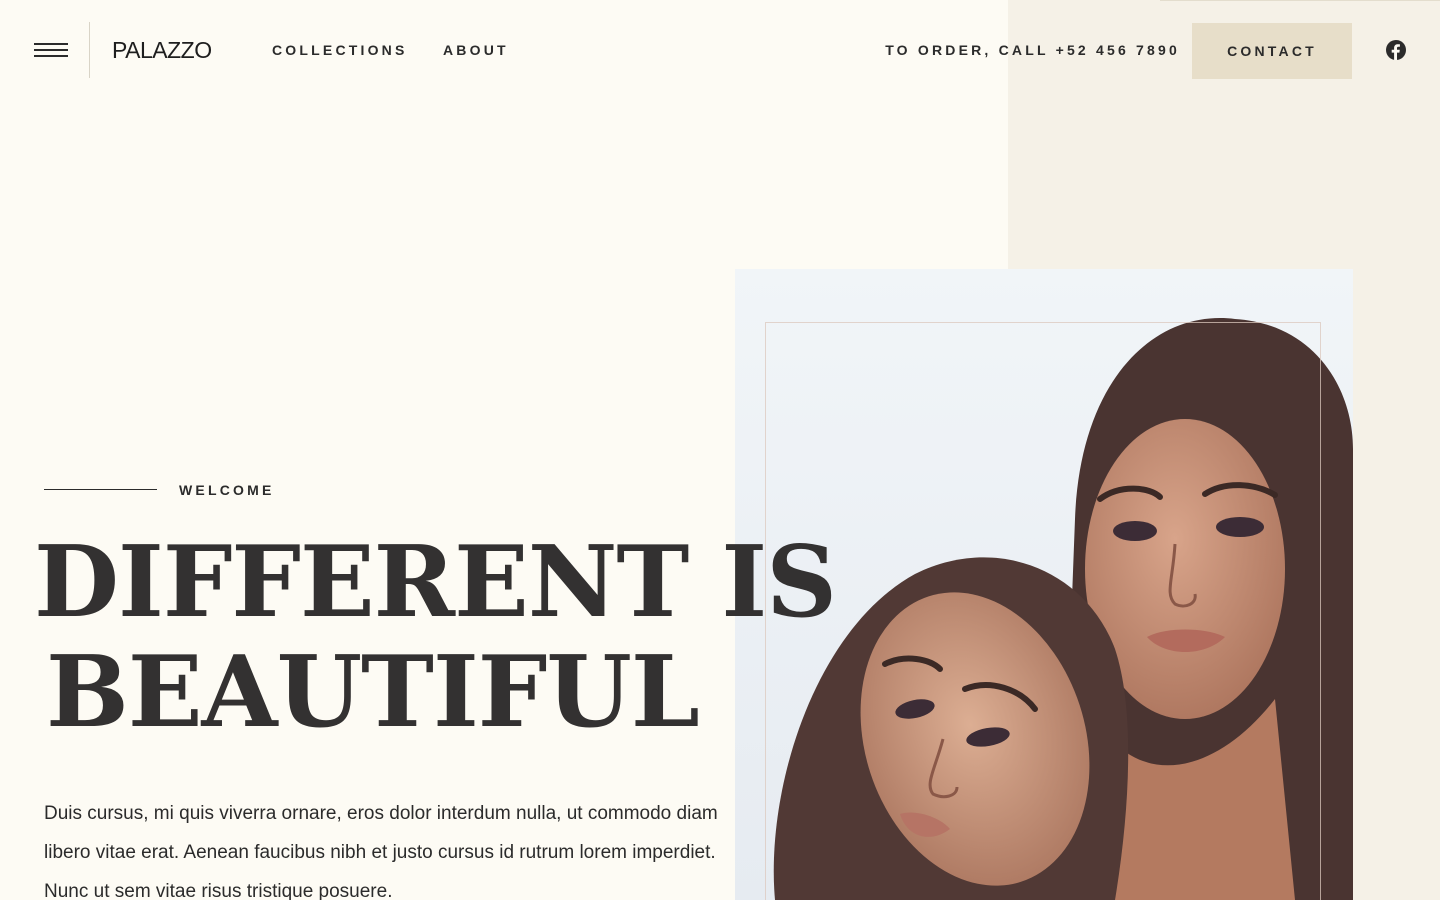 Image resolution: width=1440 pixels, height=900 pixels. Describe the element at coordinates (1032, 50) in the screenshot. I see `order-phone-text: TO ORDER, CALL +52 456 7890` at that location.